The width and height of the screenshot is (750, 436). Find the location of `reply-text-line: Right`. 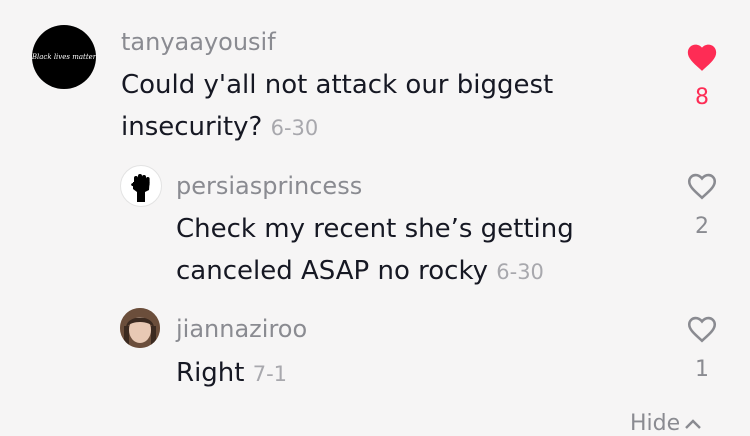

reply-text-line: Right is located at coordinates (210, 373).